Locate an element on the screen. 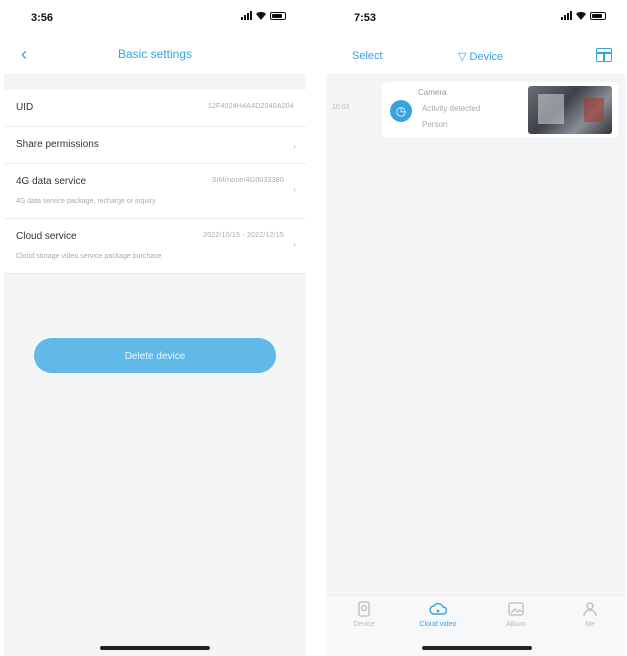  status-bar: 7:53 is located at coordinates (476, 17).